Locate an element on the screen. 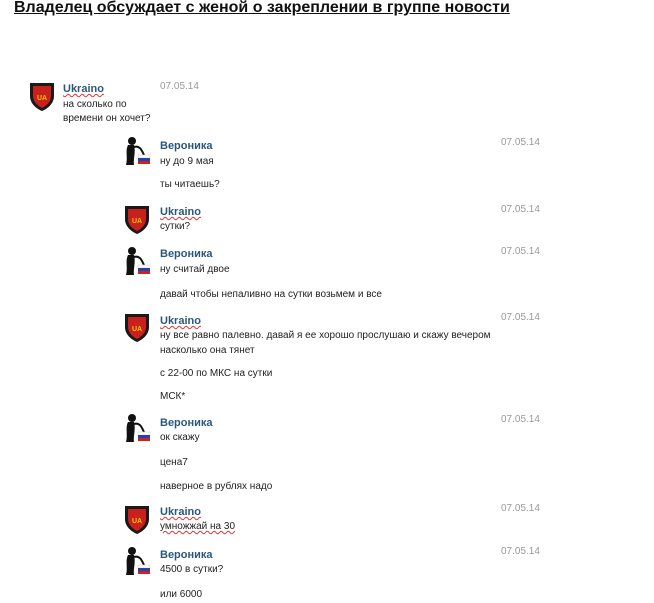 This screenshot has height=603, width=654. message-text: сутки? is located at coordinates (175, 226).